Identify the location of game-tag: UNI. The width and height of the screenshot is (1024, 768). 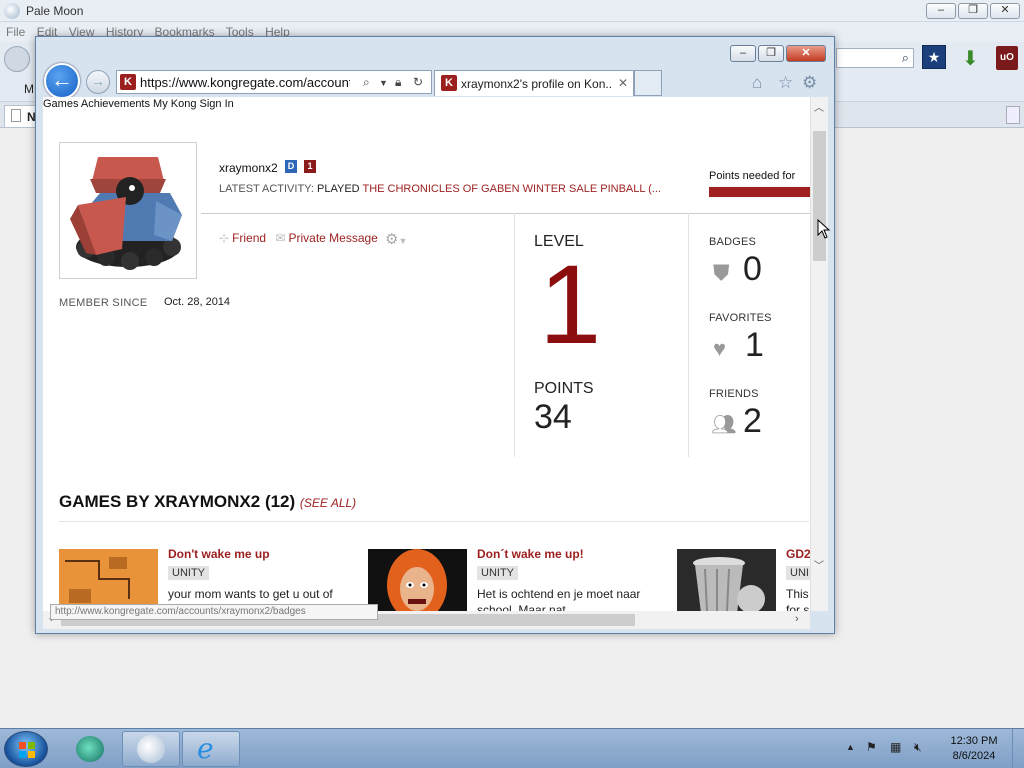
(798, 573).